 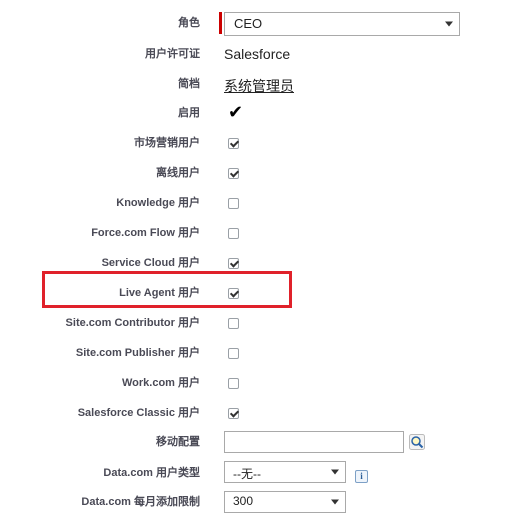 What do you see at coordinates (314, 442) in the screenshot?
I see `mobile-config-input` at bounding box center [314, 442].